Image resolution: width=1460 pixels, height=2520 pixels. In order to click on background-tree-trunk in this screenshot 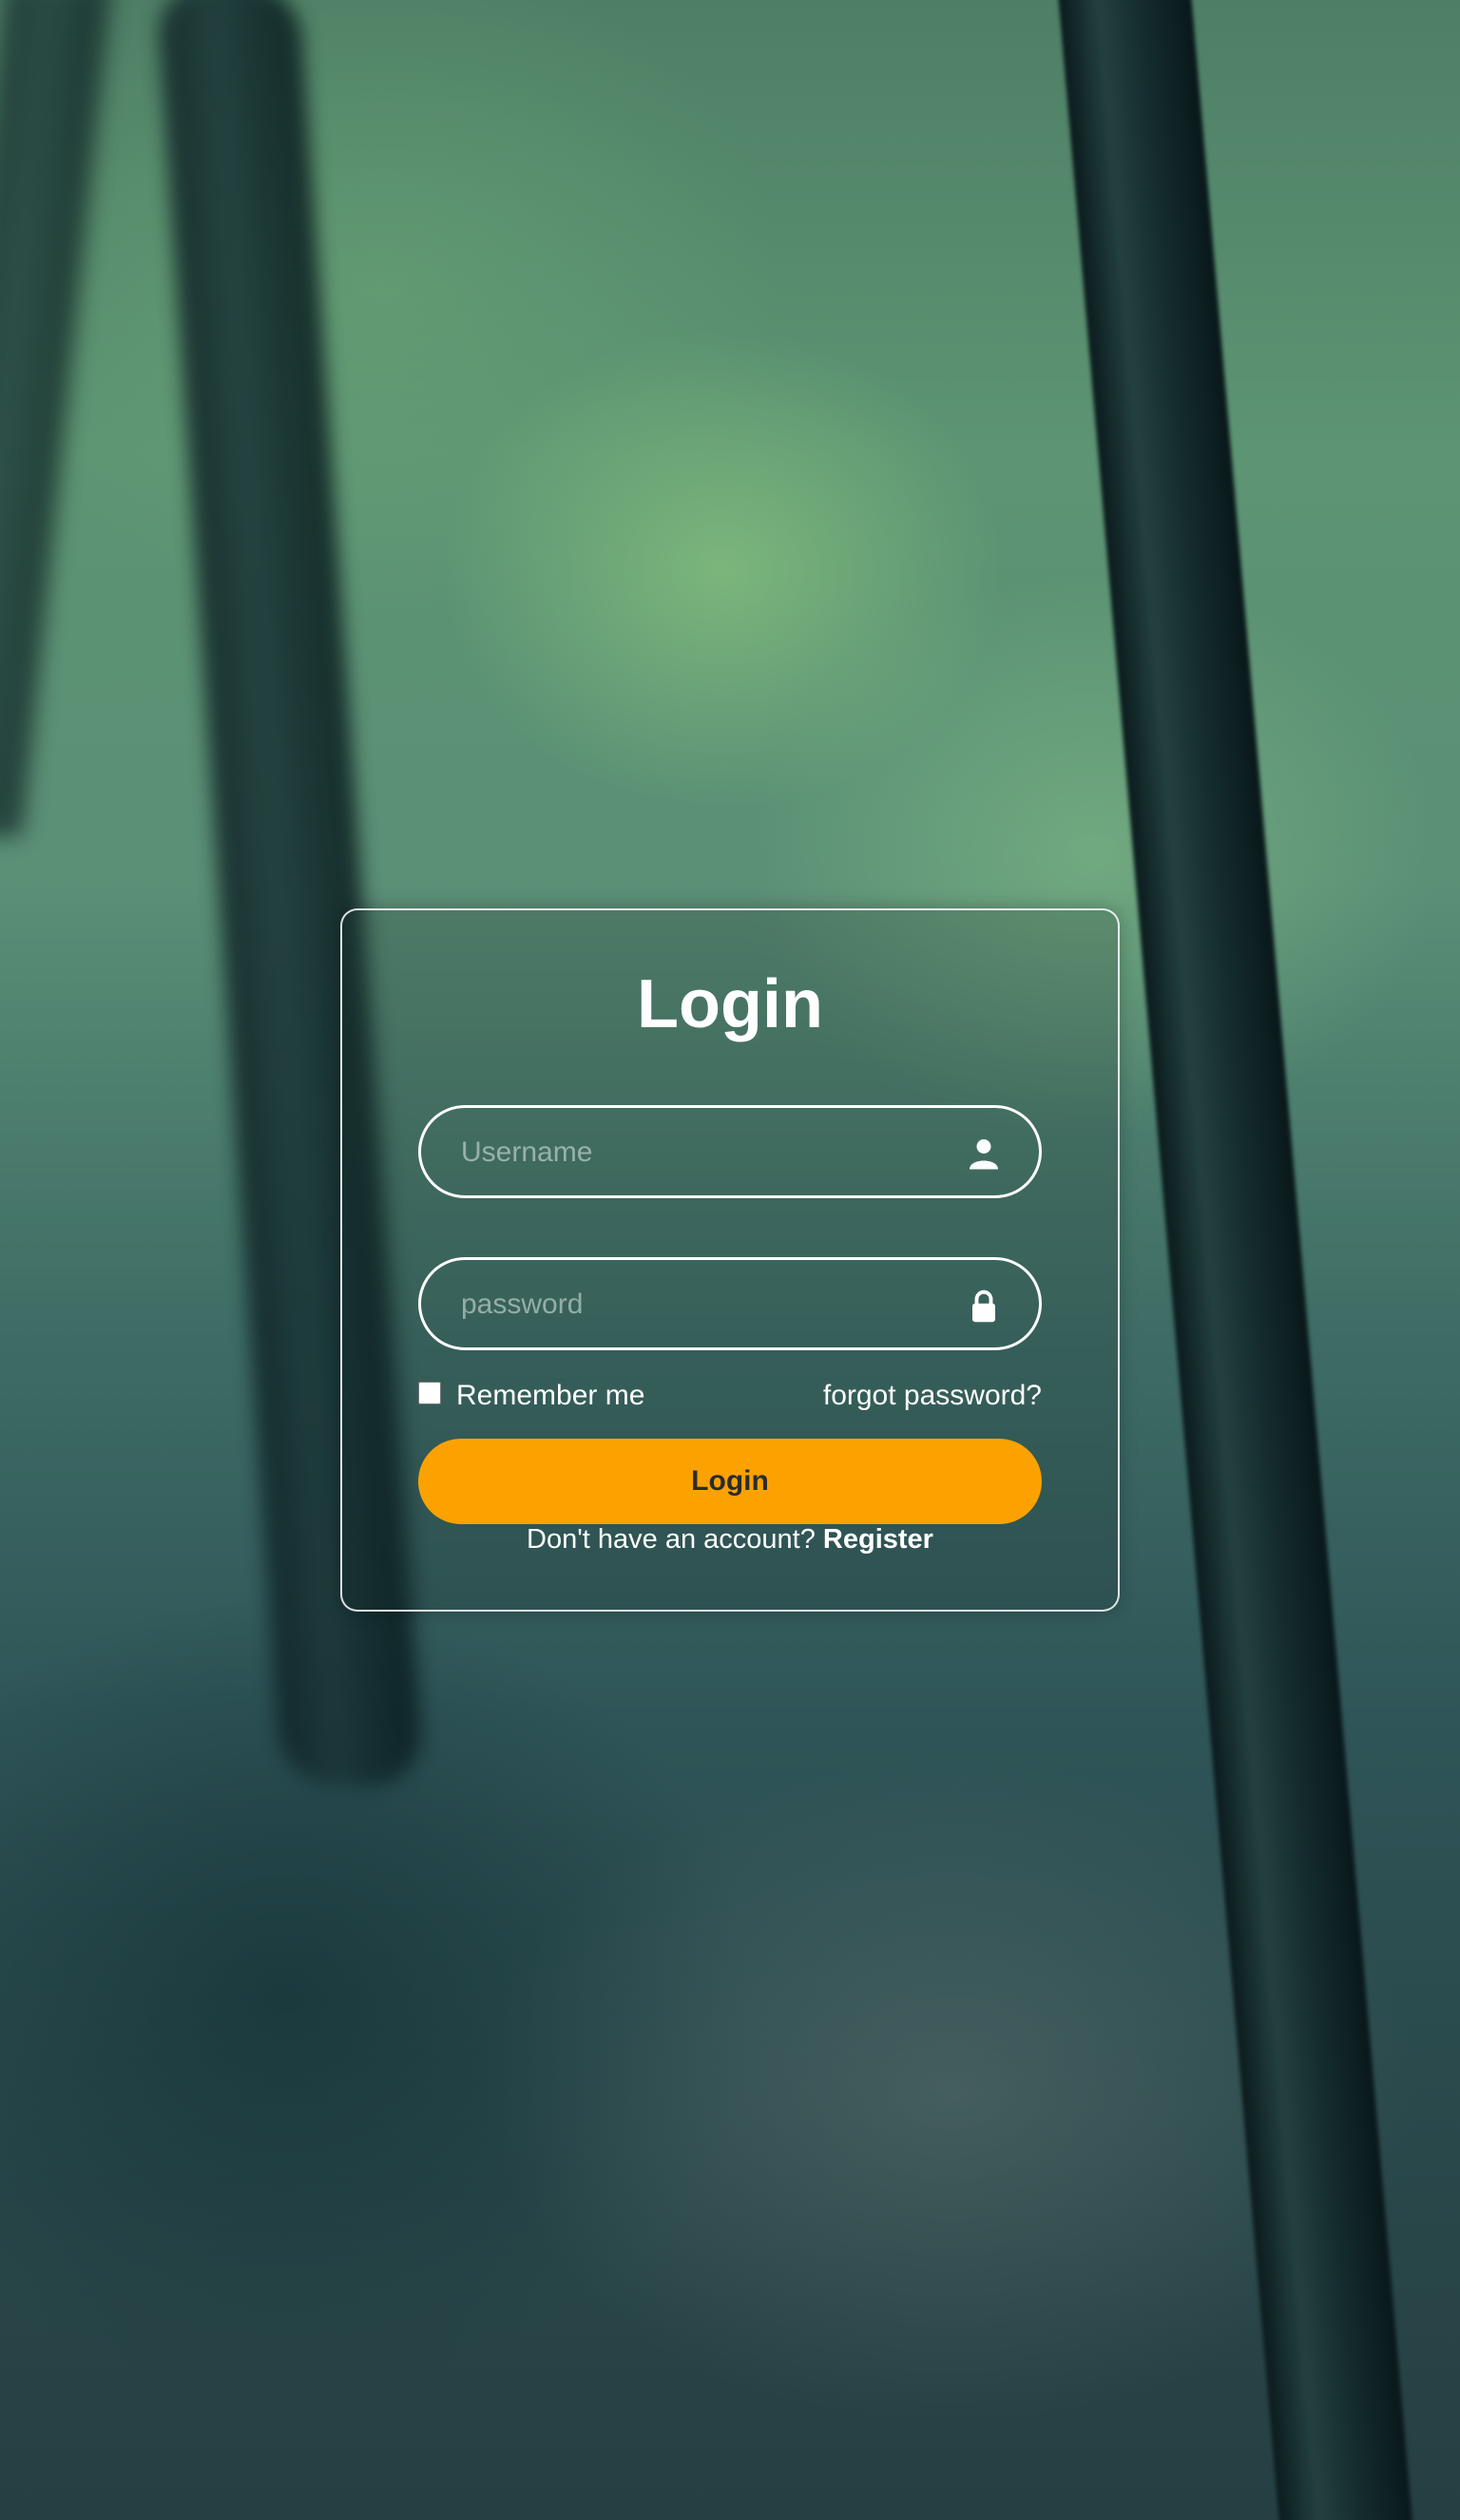, I will do `click(56, 418)`.